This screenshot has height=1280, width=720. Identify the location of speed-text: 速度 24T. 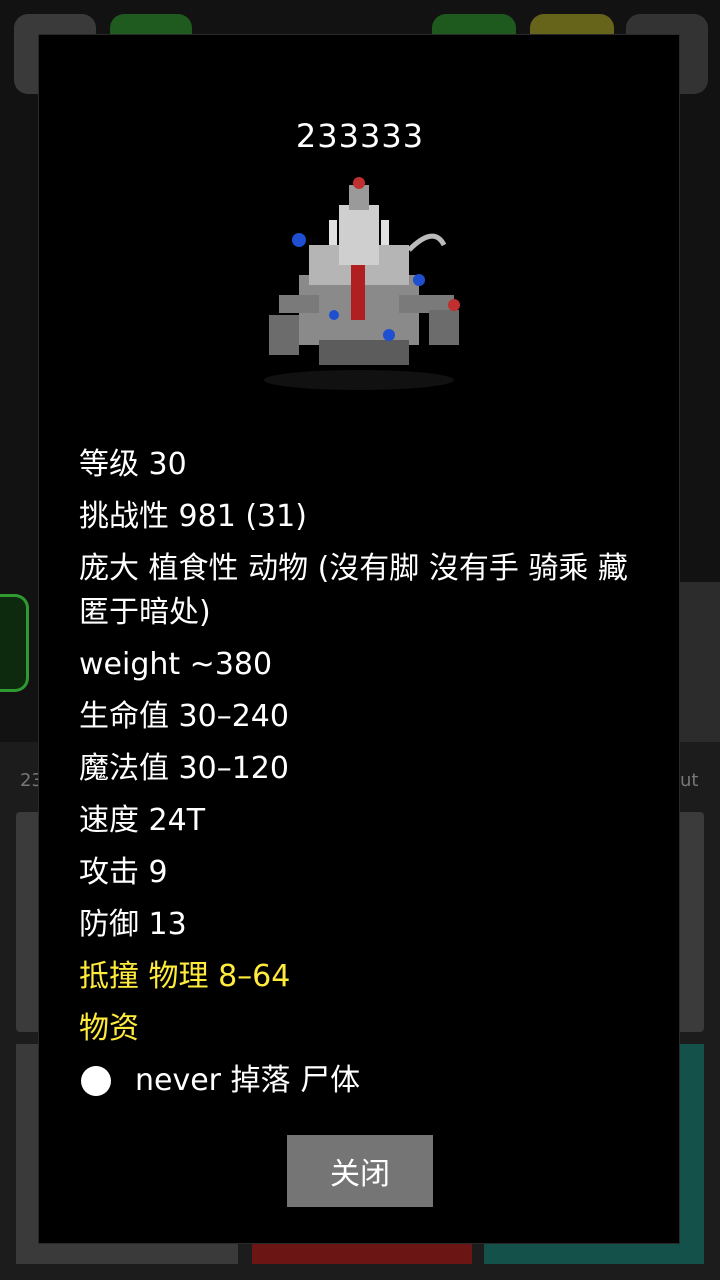
(142, 820).